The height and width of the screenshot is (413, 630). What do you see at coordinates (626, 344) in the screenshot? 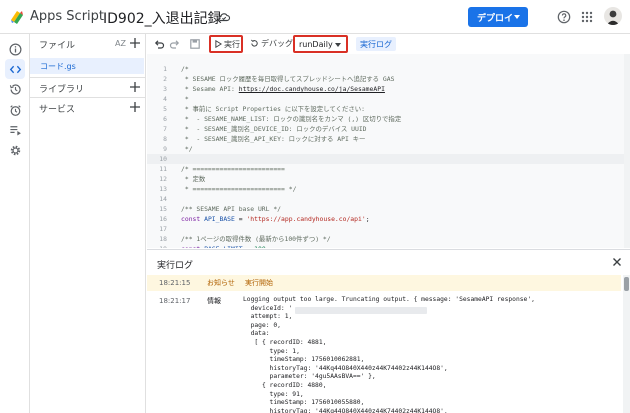
I see `log-scrollbar` at bounding box center [626, 344].